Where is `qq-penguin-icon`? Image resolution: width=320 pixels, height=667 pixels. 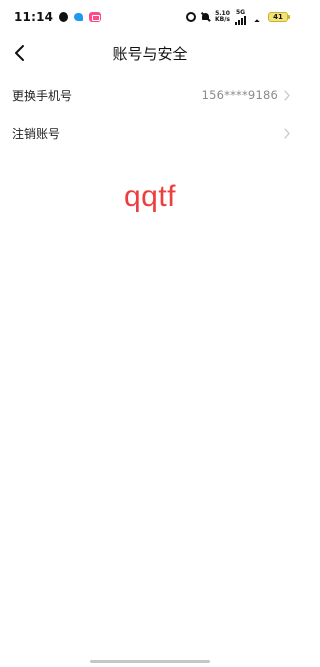
qq-penguin-icon is located at coordinates (64, 17).